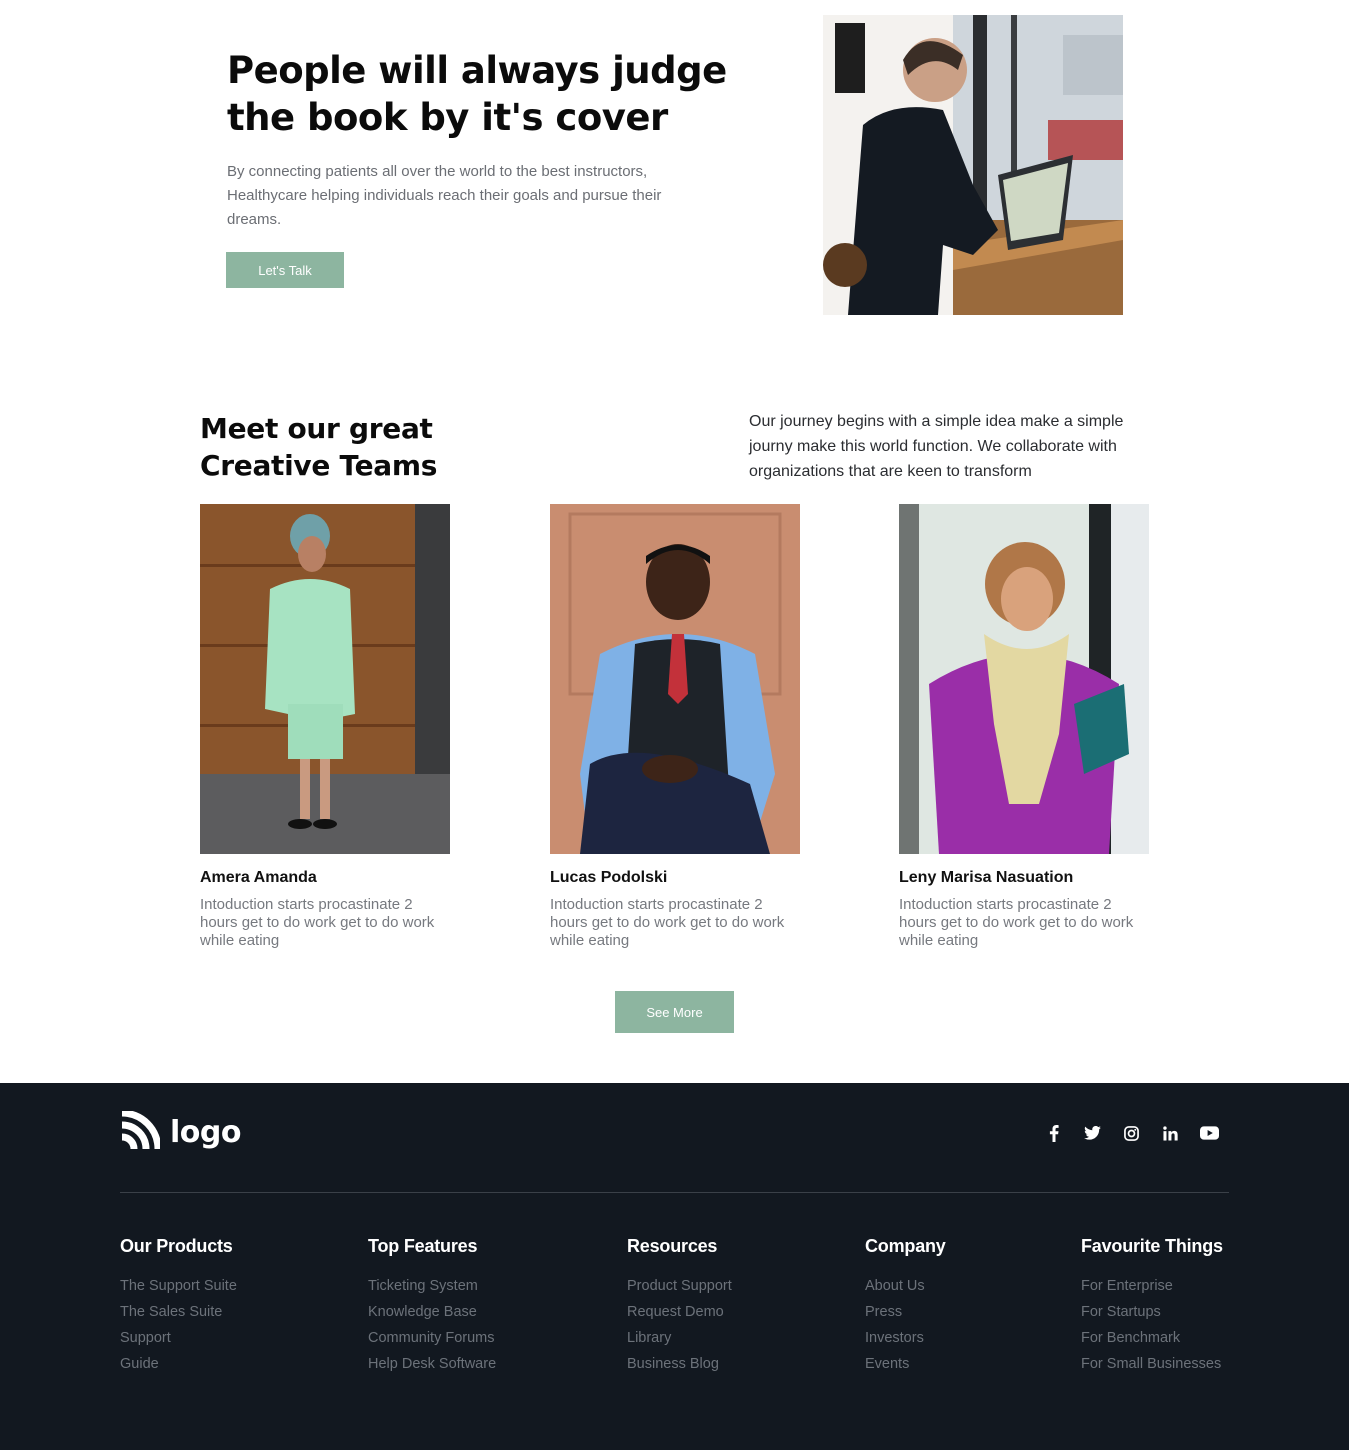 Image resolution: width=1349 pixels, height=1450 pixels. I want to click on footer-link: About Us, so click(905, 1286).